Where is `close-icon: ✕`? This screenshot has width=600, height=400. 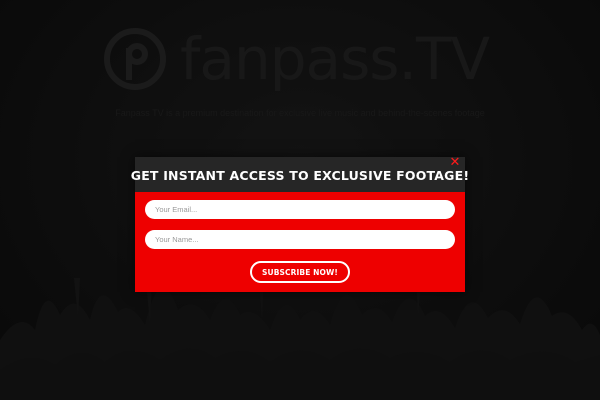 close-icon: ✕ is located at coordinates (455, 163).